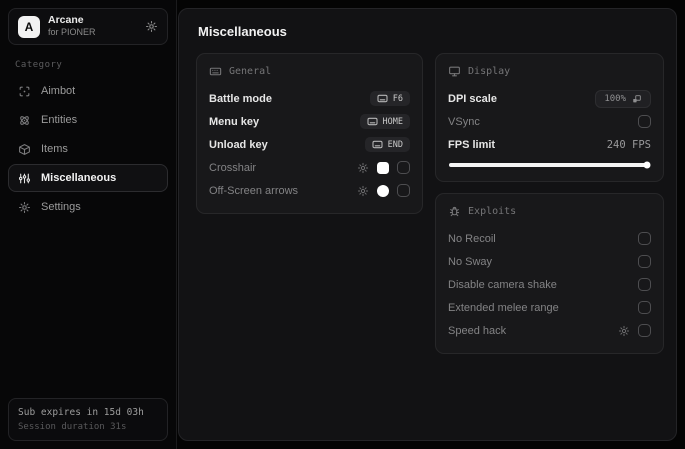 The width and height of the screenshot is (685, 449). What do you see at coordinates (615, 98) in the screenshot?
I see `dpi-scale-value: 100%` at bounding box center [615, 98].